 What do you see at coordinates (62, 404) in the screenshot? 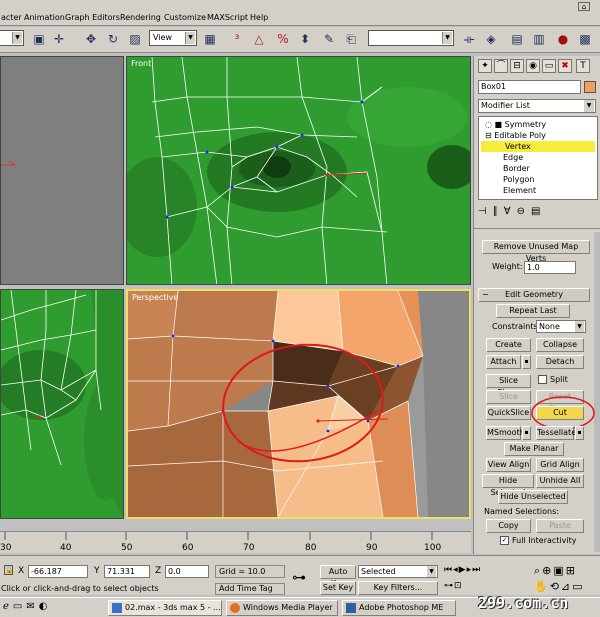
I see `viewport-bottom-left` at bounding box center [62, 404].